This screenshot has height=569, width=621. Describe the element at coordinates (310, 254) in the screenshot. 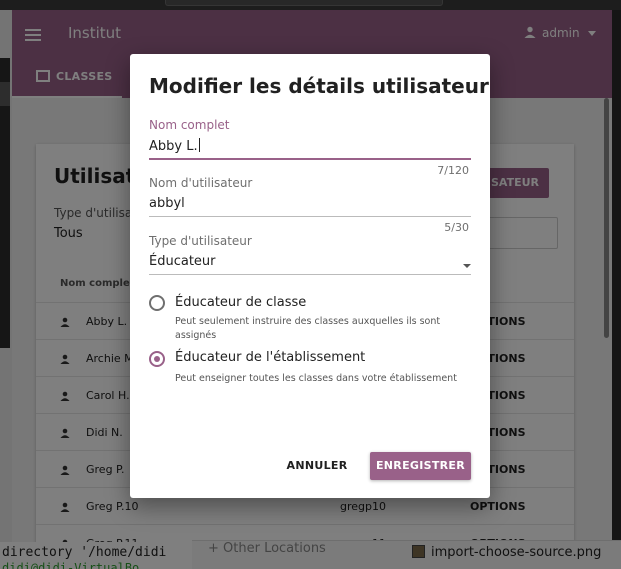

I see `user-type-select: Type d'utilisateur Éducateur` at that location.